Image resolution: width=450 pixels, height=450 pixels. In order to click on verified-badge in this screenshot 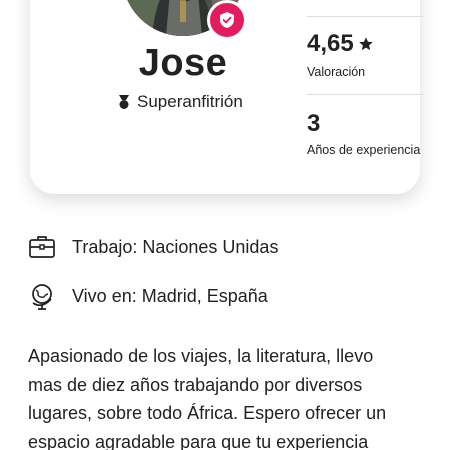, I will do `click(227, 20)`.